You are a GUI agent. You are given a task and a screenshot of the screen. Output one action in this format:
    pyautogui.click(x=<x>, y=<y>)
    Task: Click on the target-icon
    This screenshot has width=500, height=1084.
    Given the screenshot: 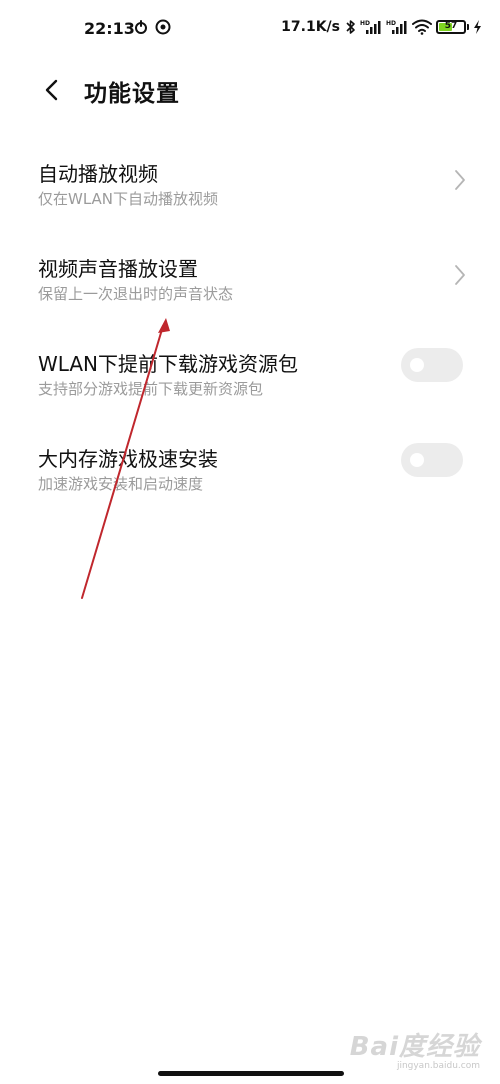 What is the action you would take?
    pyautogui.click(x=163, y=27)
    